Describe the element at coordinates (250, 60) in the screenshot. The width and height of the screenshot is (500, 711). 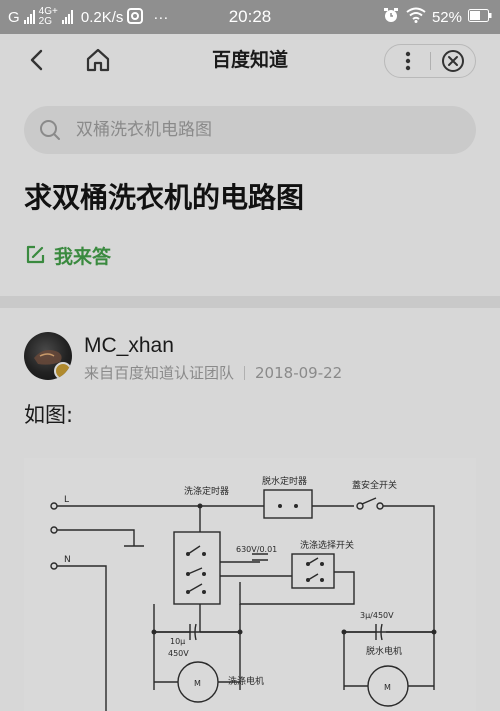
I see `nav-bar: 百度知道` at that location.